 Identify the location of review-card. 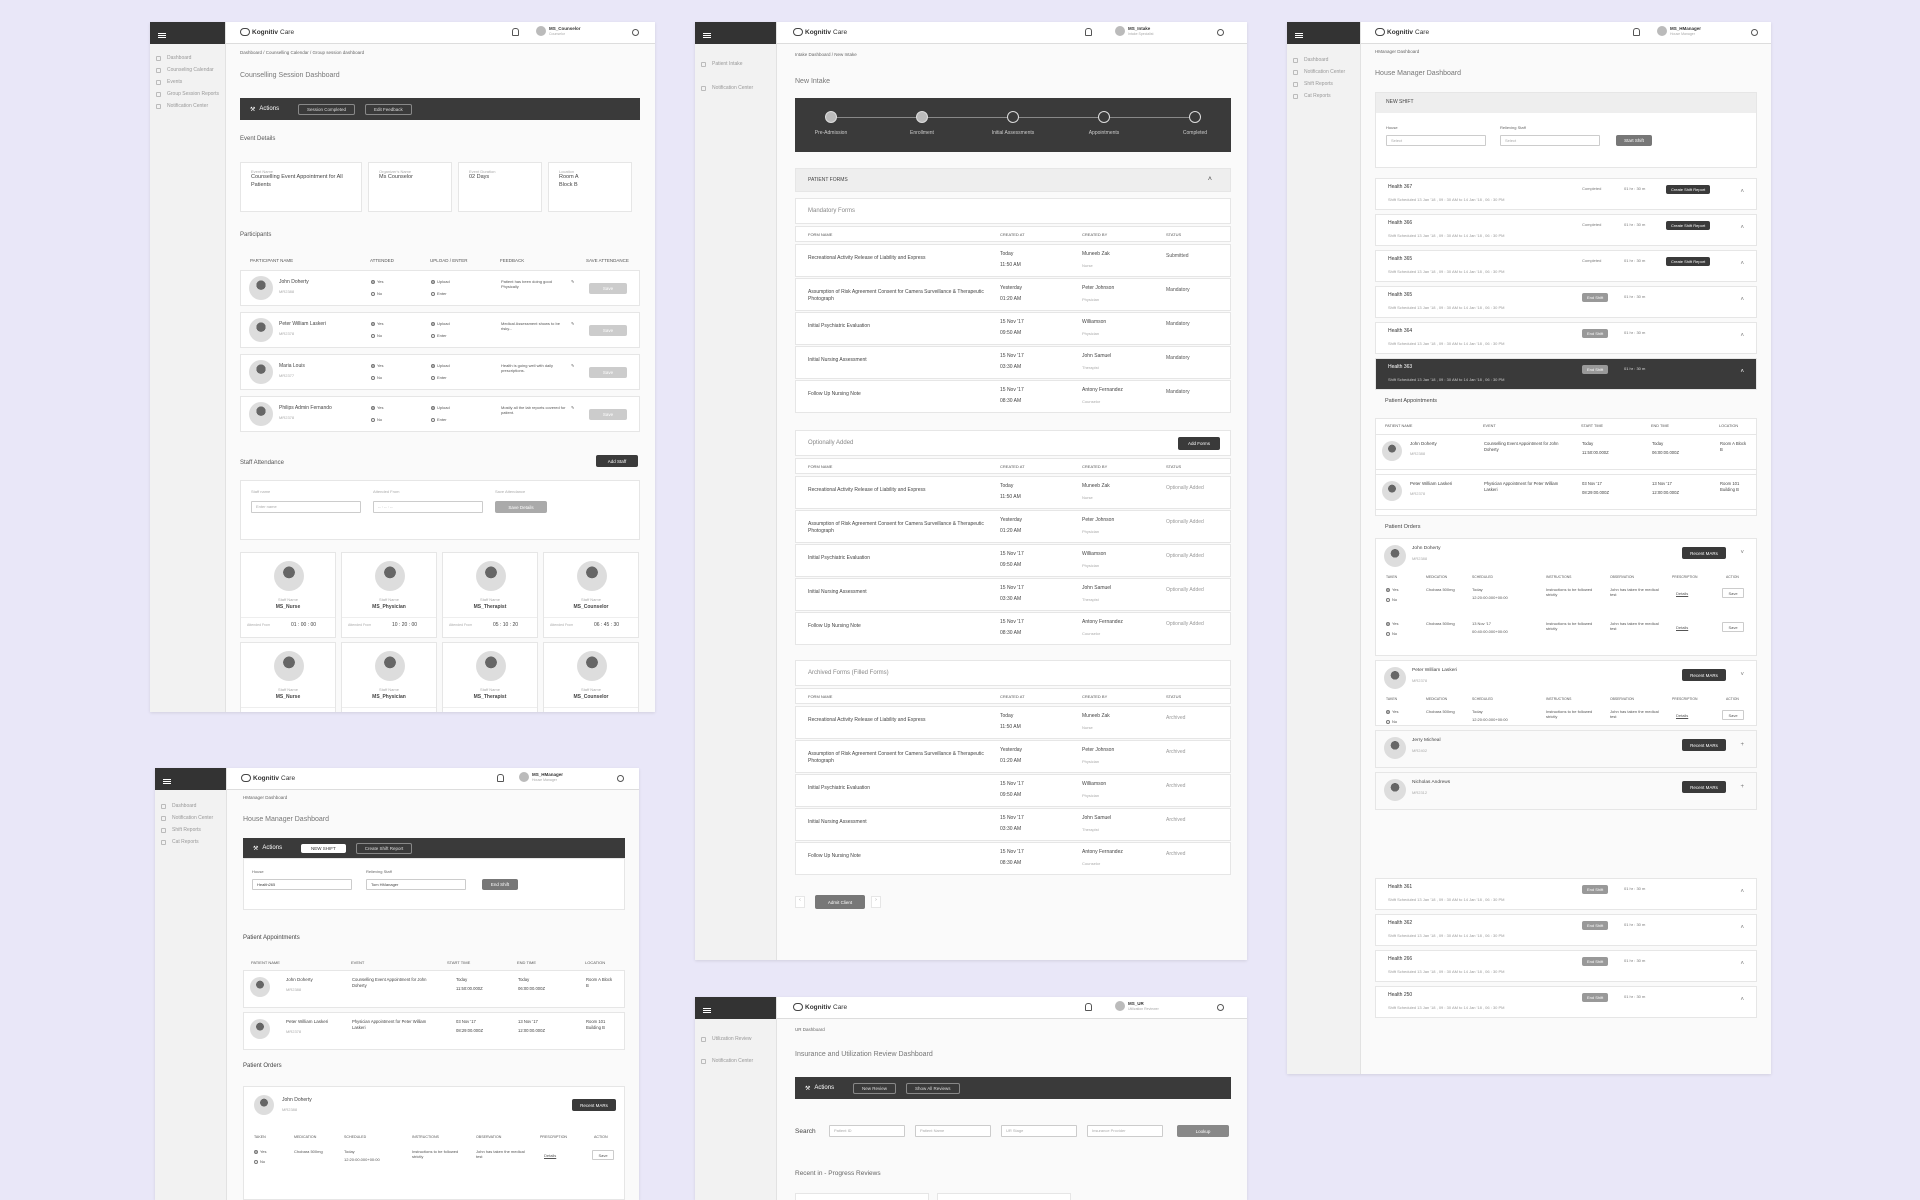
(862, 1196).